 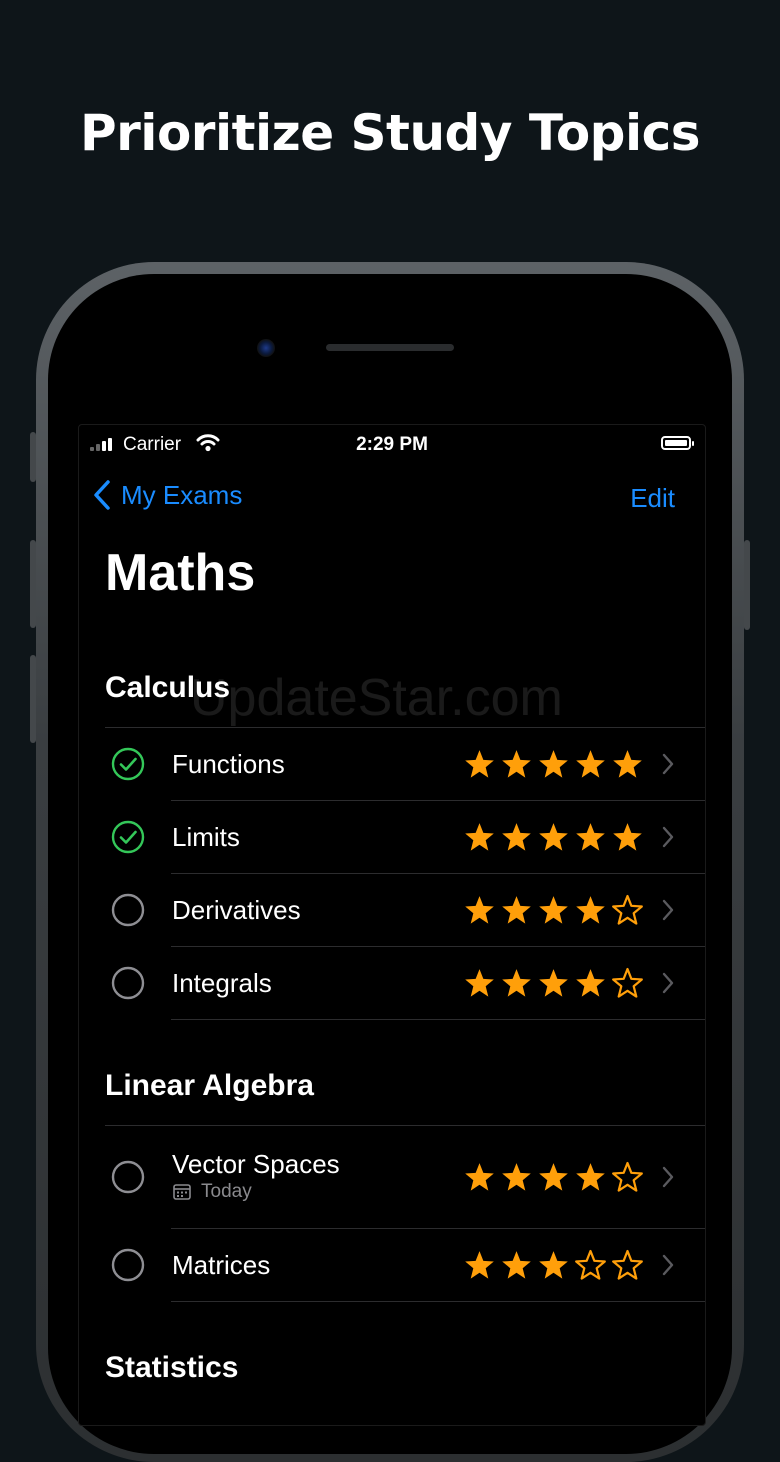 I want to click on mute-switch, so click(x=33, y=457).